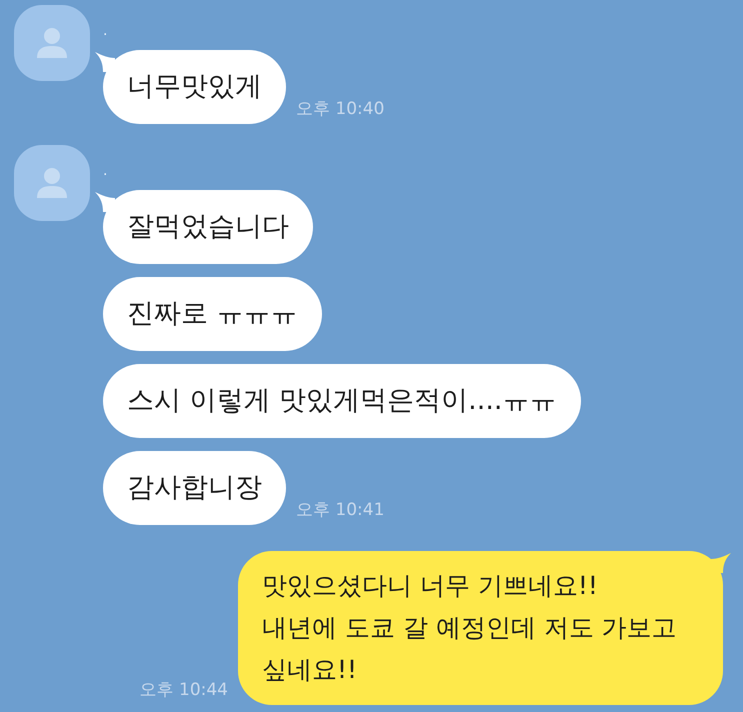 This screenshot has width=743, height=712. Describe the element at coordinates (341, 401) in the screenshot. I see `message-text: 스시 이렇게 맛있게먹은적이....ㅠㅠ` at that location.